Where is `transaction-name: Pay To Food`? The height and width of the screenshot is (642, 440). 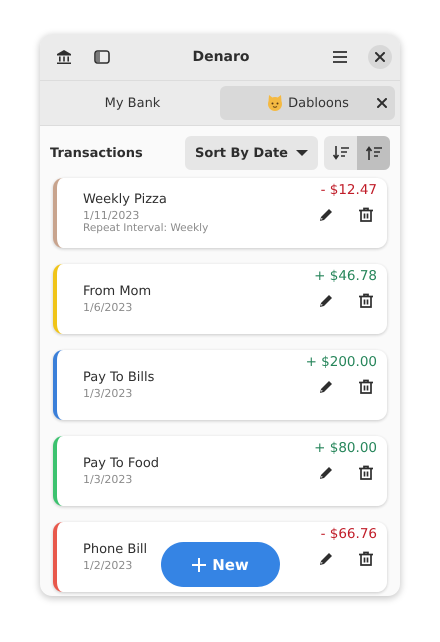 transaction-name: Pay To Food is located at coordinates (121, 463).